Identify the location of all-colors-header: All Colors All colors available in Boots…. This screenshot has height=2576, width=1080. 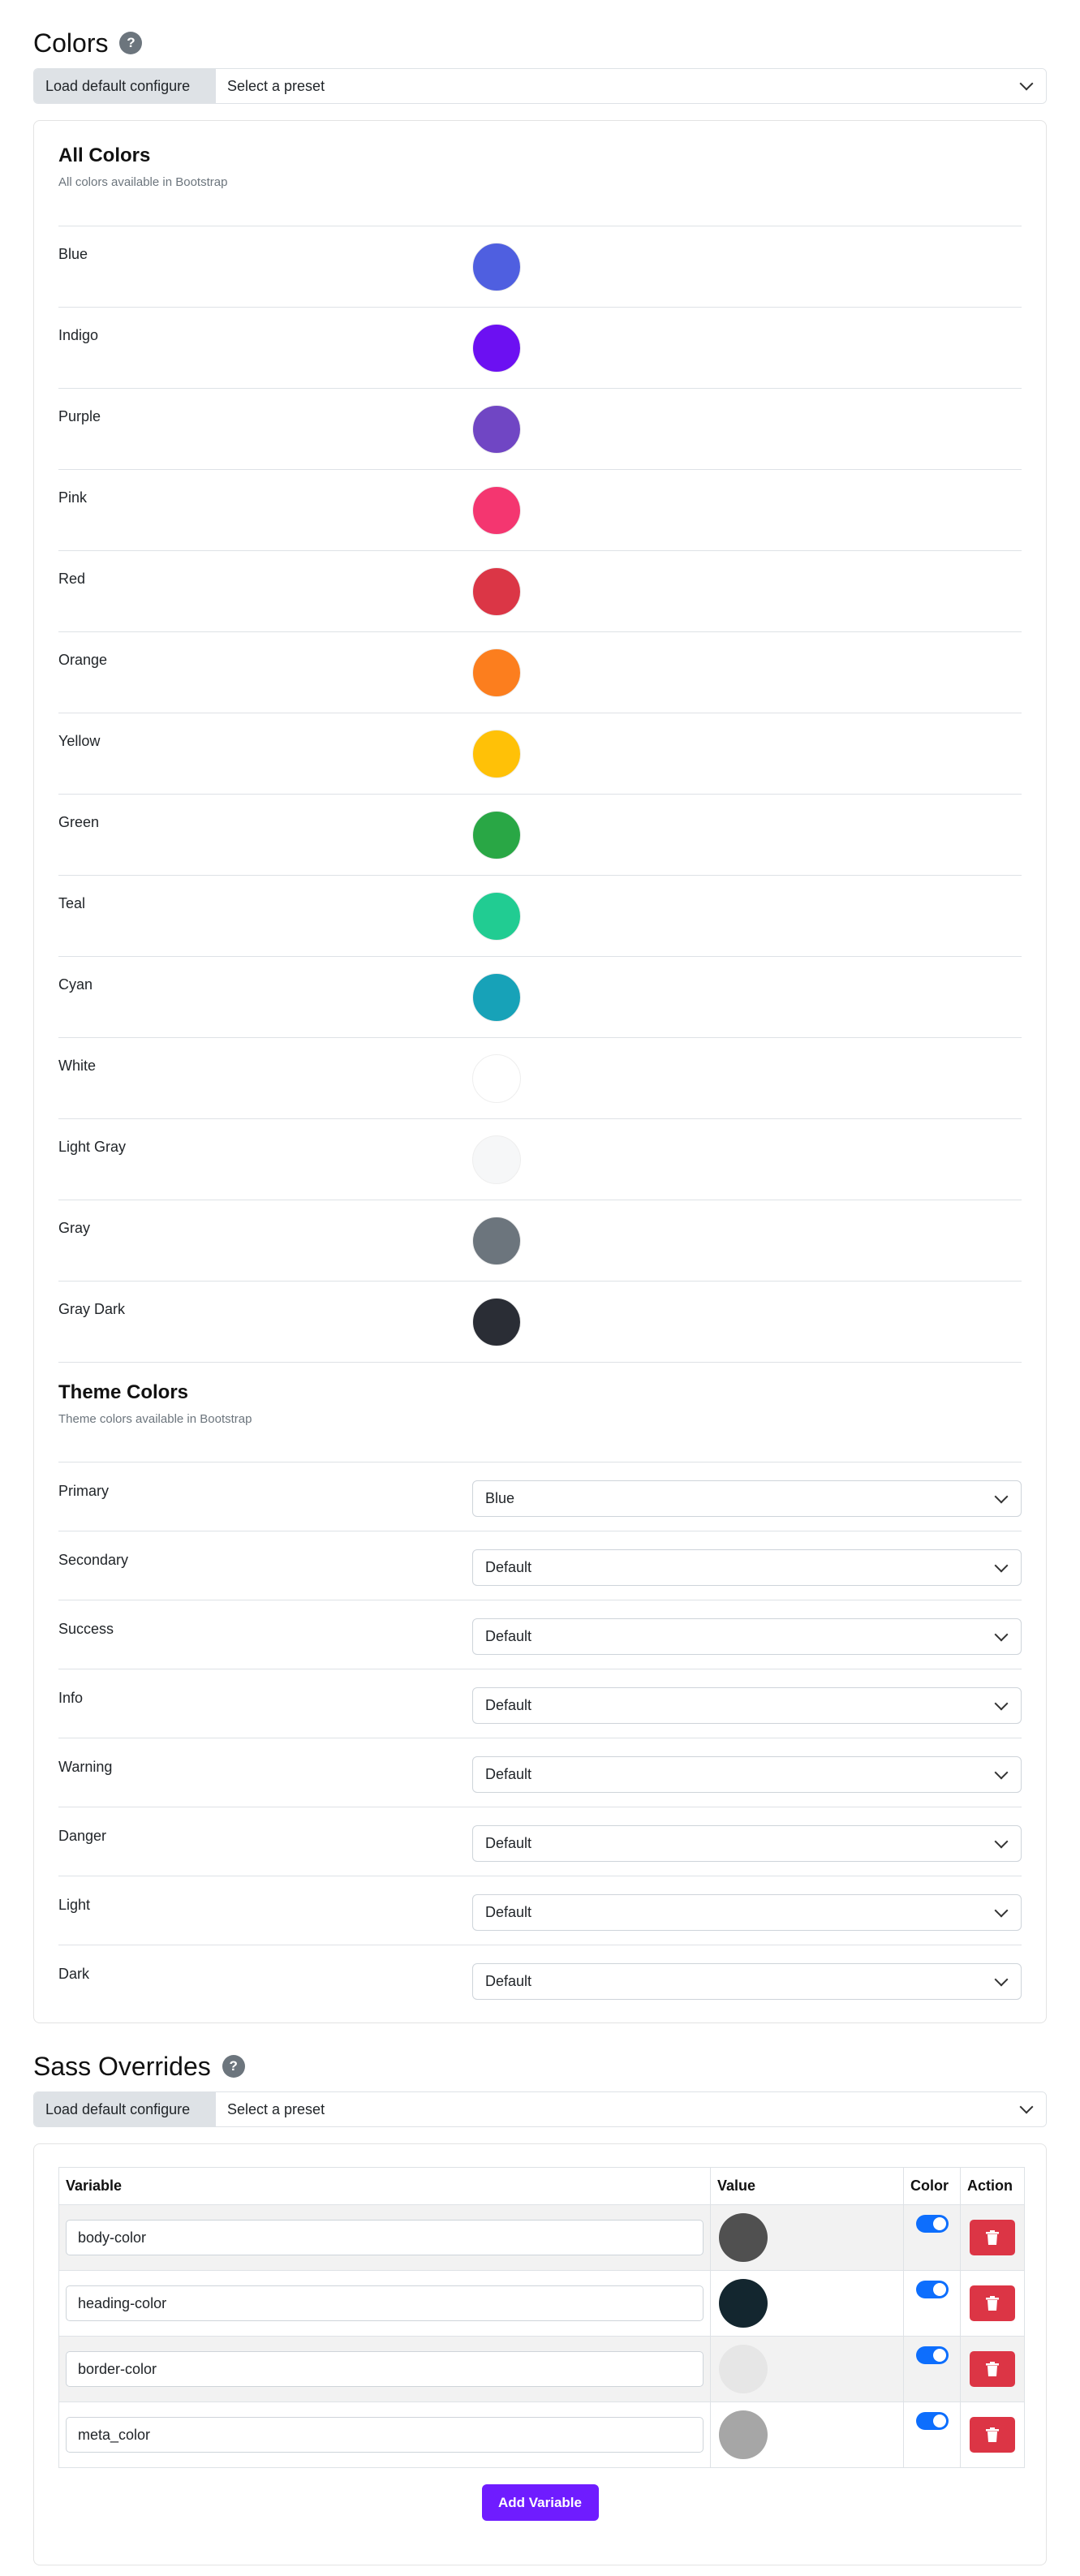
(540, 174).